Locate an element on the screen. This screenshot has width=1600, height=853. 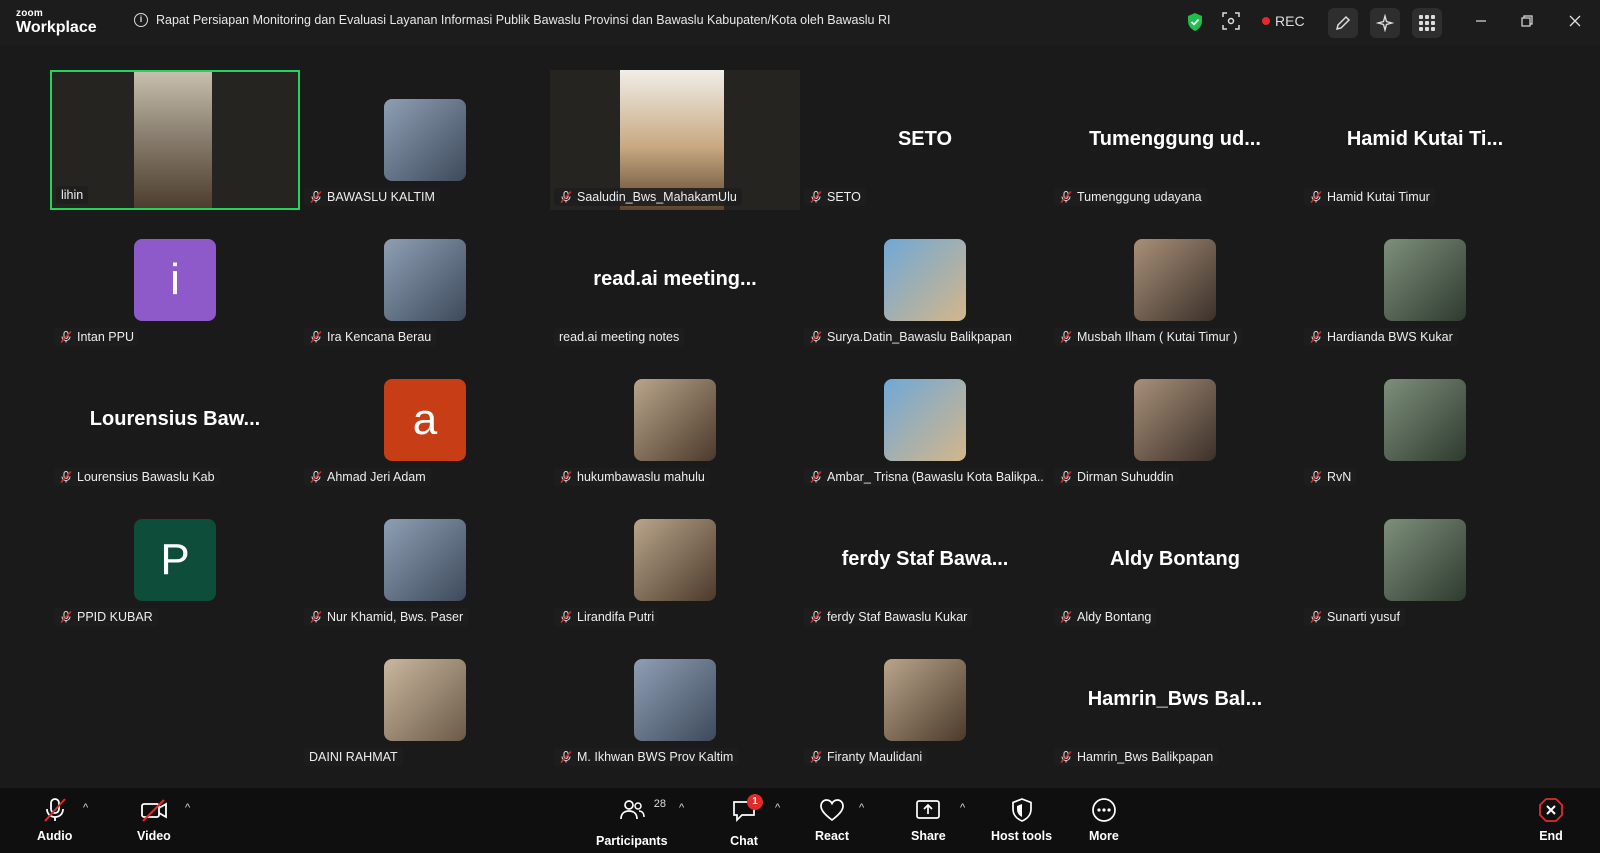
participant-name-bar: Hamrin_Bws Balikpapan is located at coordinates (1136, 757).